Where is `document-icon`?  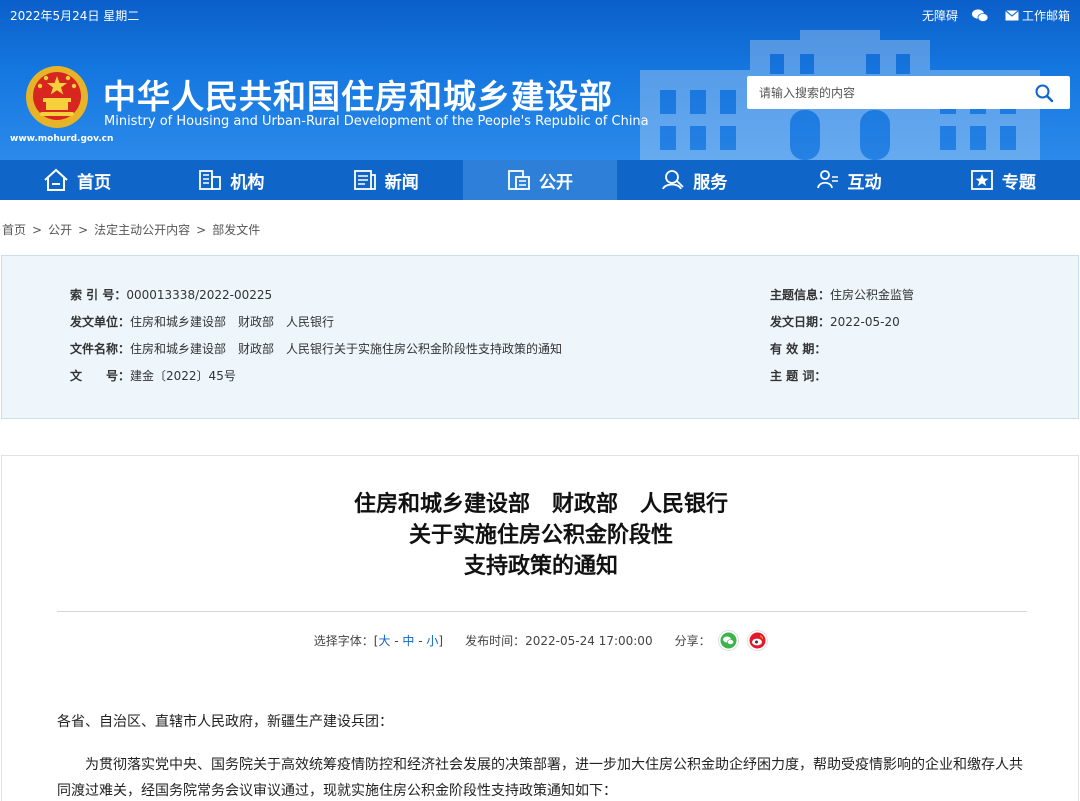
document-icon is located at coordinates (519, 180).